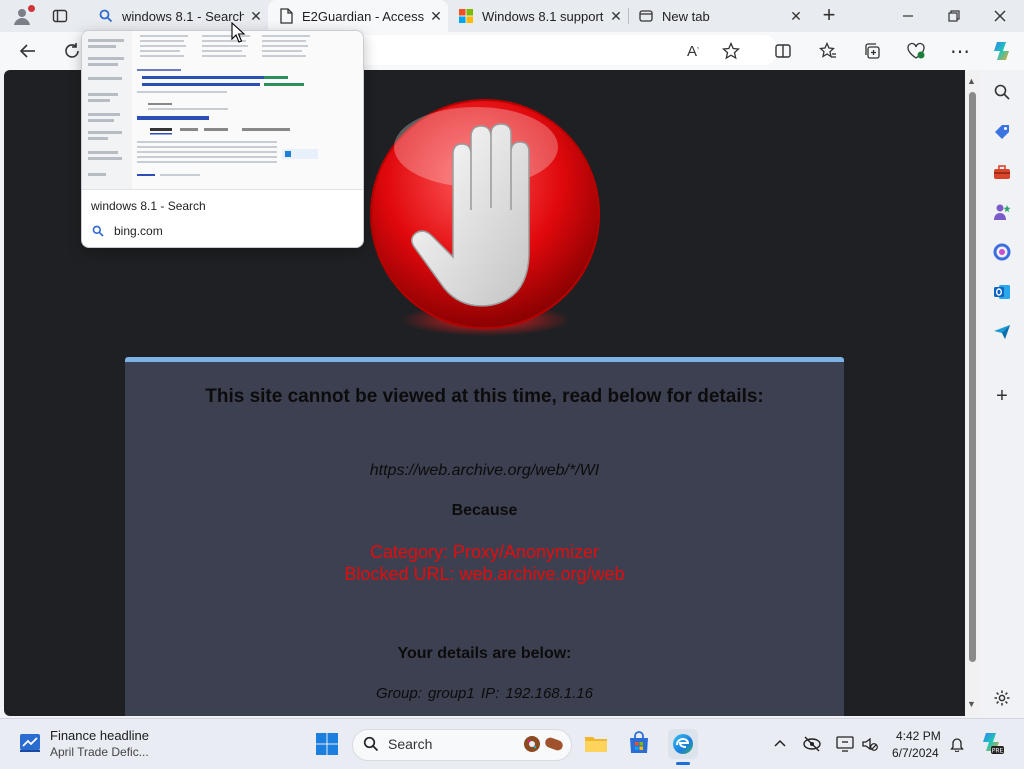  What do you see at coordinates (908, 16) in the screenshot?
I see `minimize-icon` at bounding box center [908, 16].